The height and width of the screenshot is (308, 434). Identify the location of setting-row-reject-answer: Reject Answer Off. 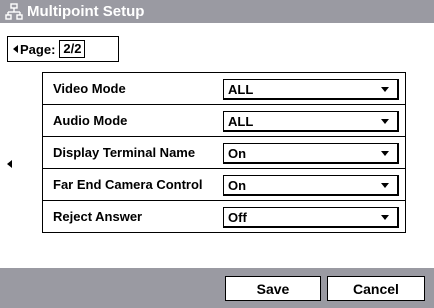
(224, 216).